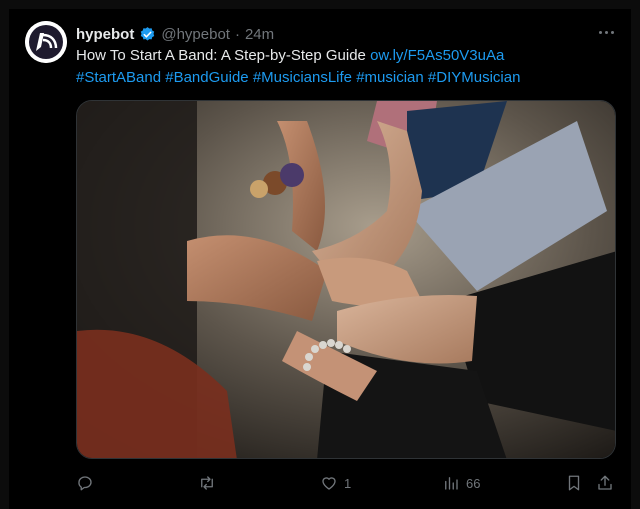  What do you see at coordinates (195, 34) in the screenshot?
I see `handle: @hypebot` at bounding box center [195, 34].